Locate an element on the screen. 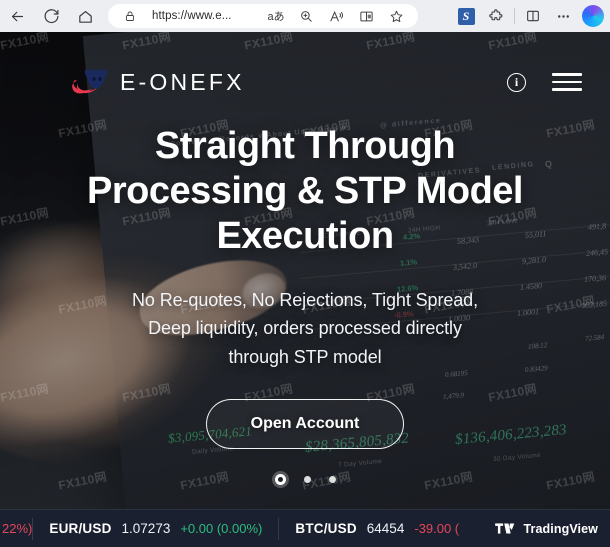 Image resolution: width=610 pixels, height=547 pixels. hero-title-line-3: Execution is located at coordinates (305, 236).